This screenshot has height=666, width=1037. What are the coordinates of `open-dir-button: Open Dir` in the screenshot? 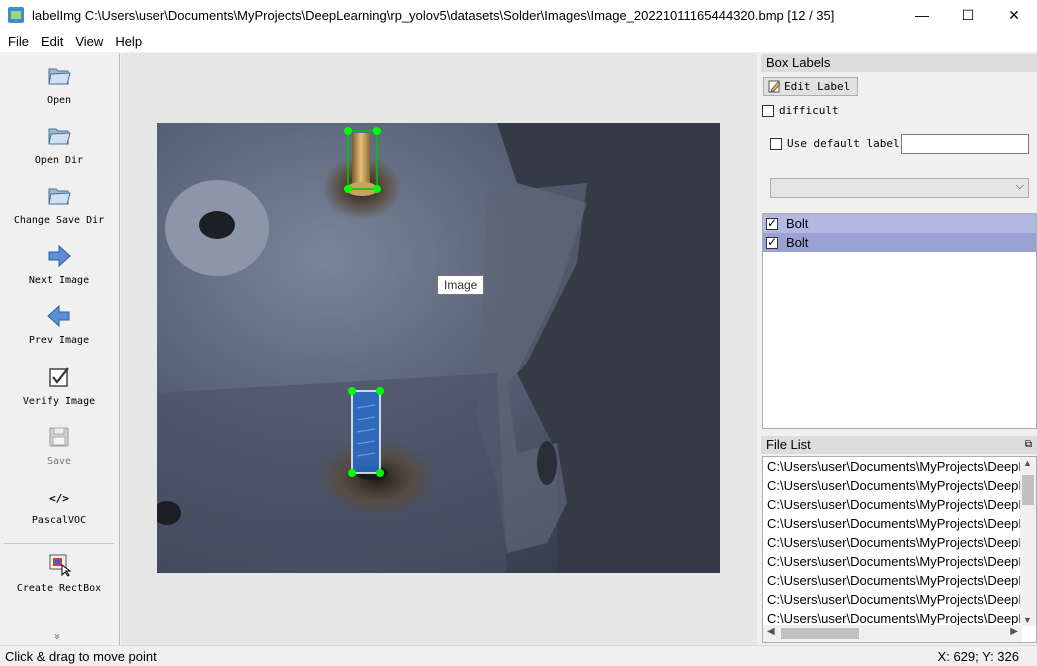 It's located at (59, 144).